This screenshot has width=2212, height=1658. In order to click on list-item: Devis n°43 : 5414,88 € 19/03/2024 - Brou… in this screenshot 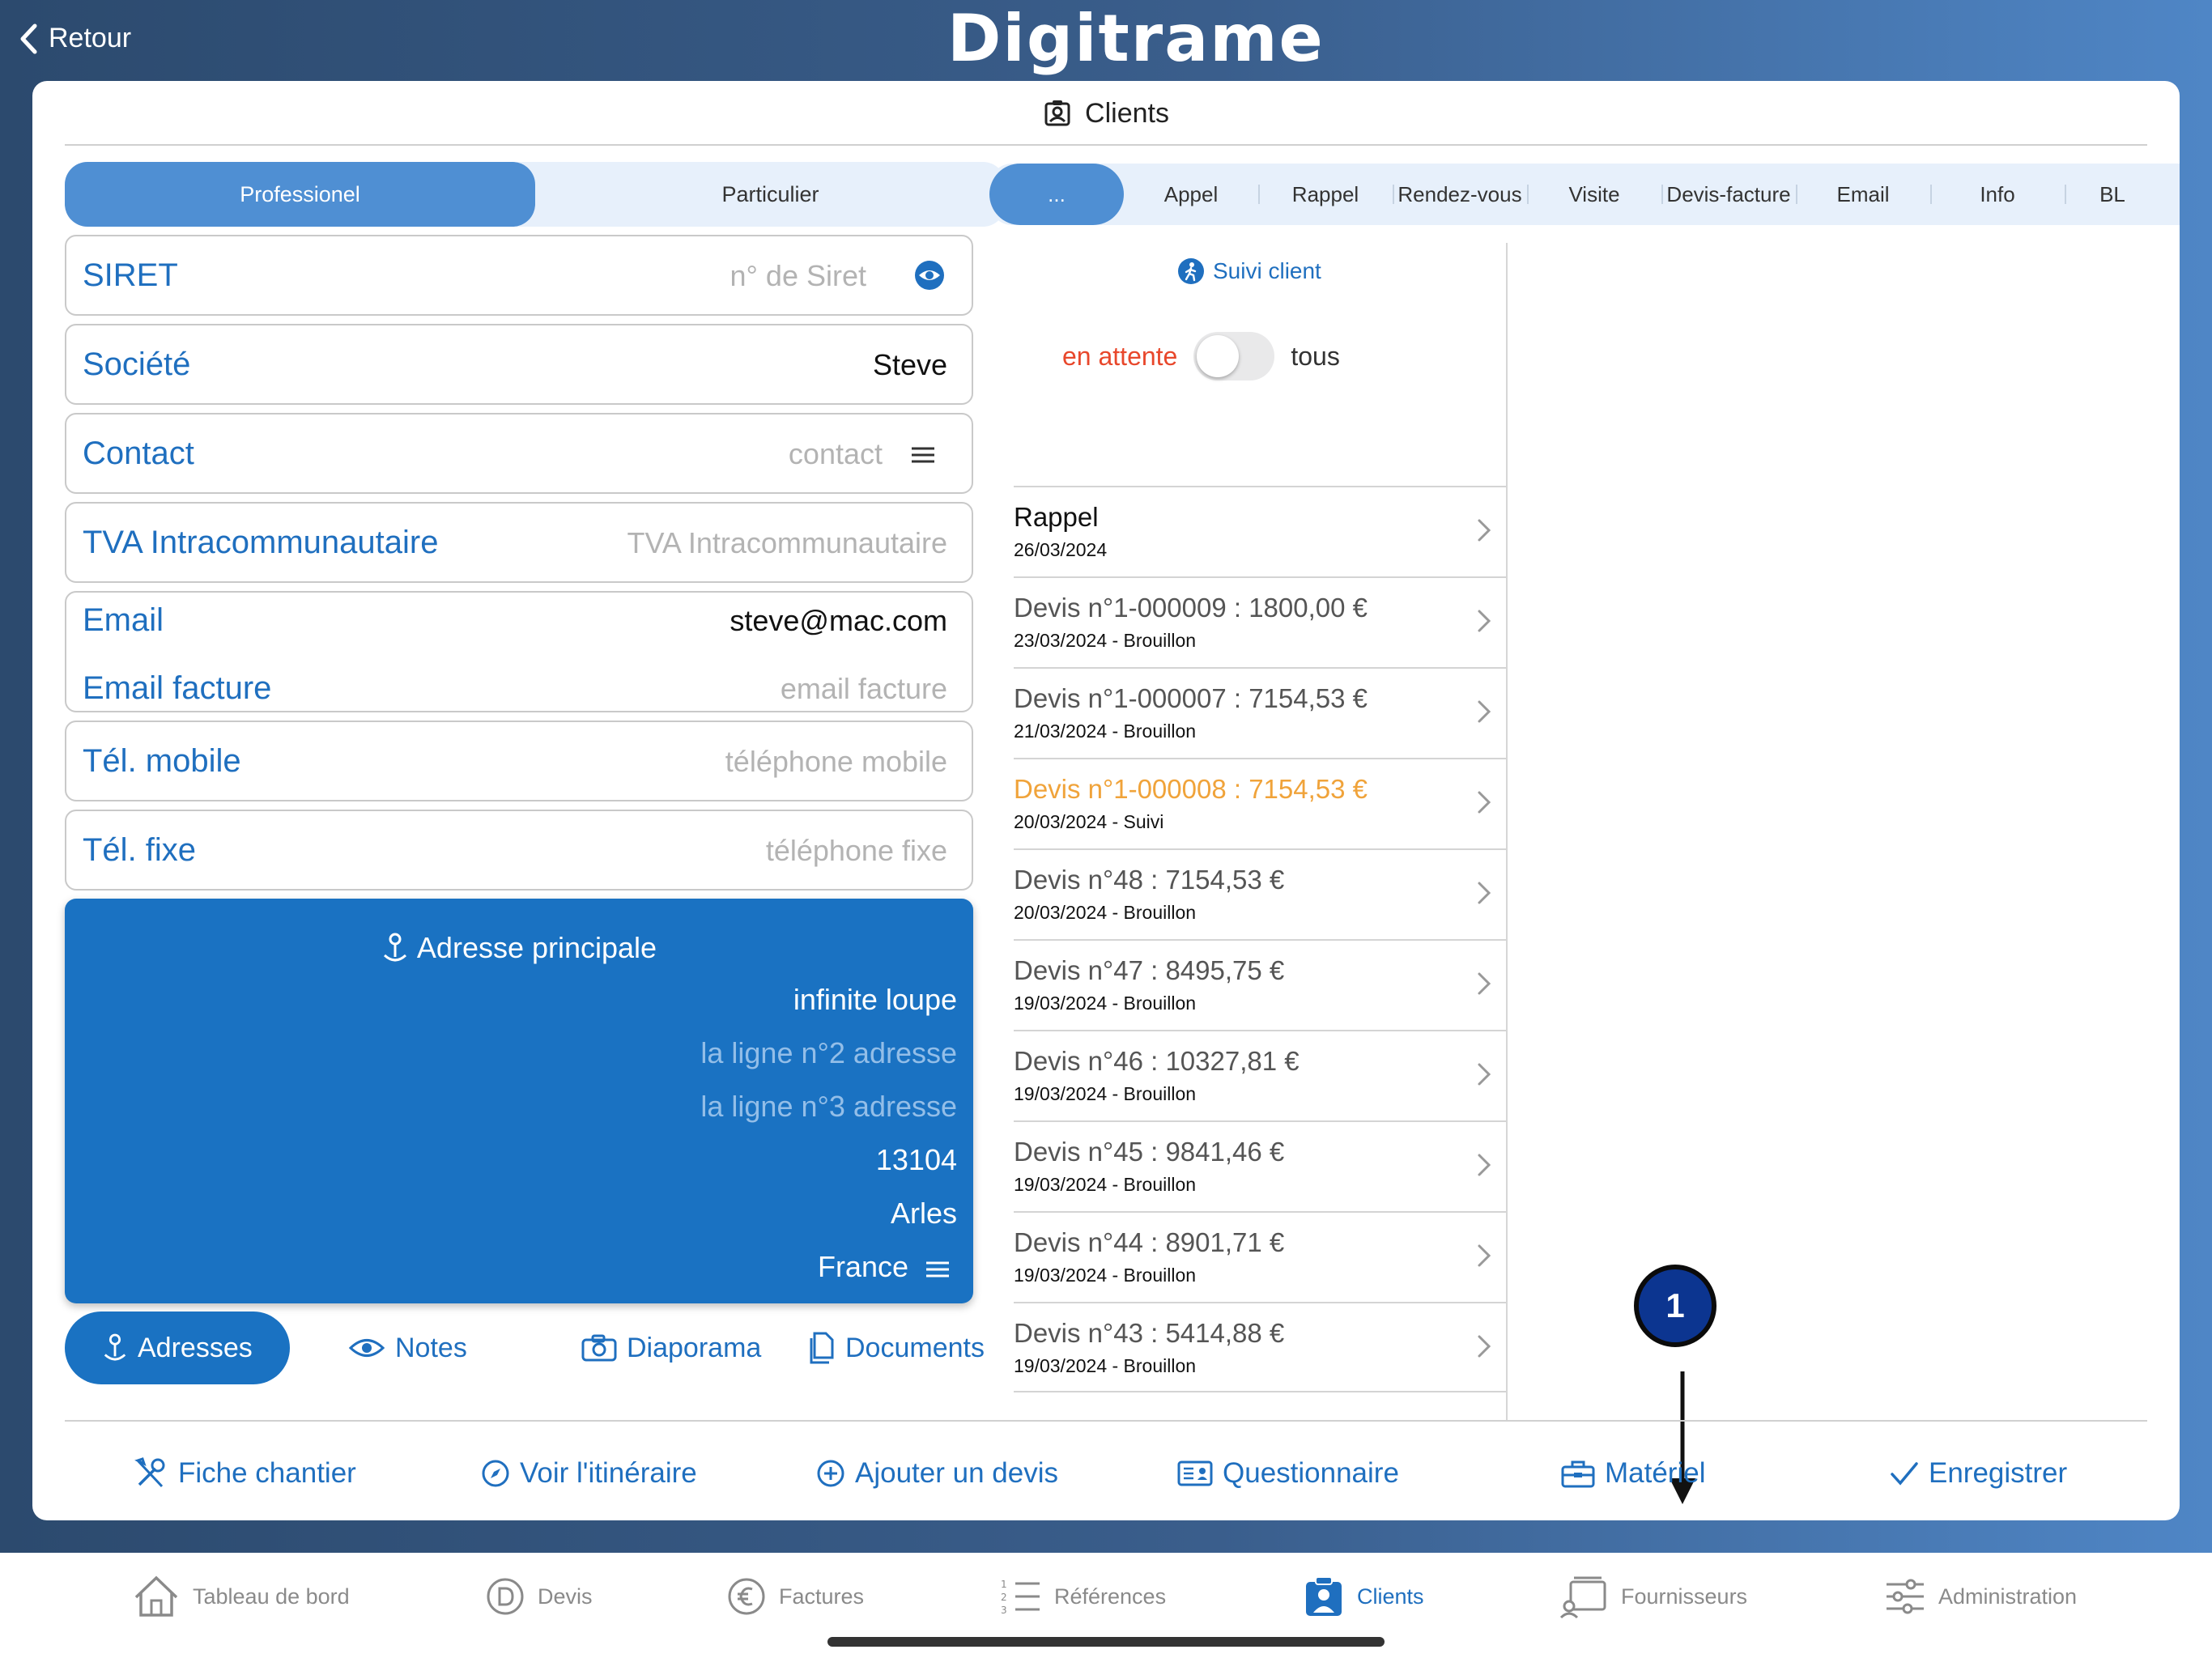, I will do `click(1260, 1347)`.